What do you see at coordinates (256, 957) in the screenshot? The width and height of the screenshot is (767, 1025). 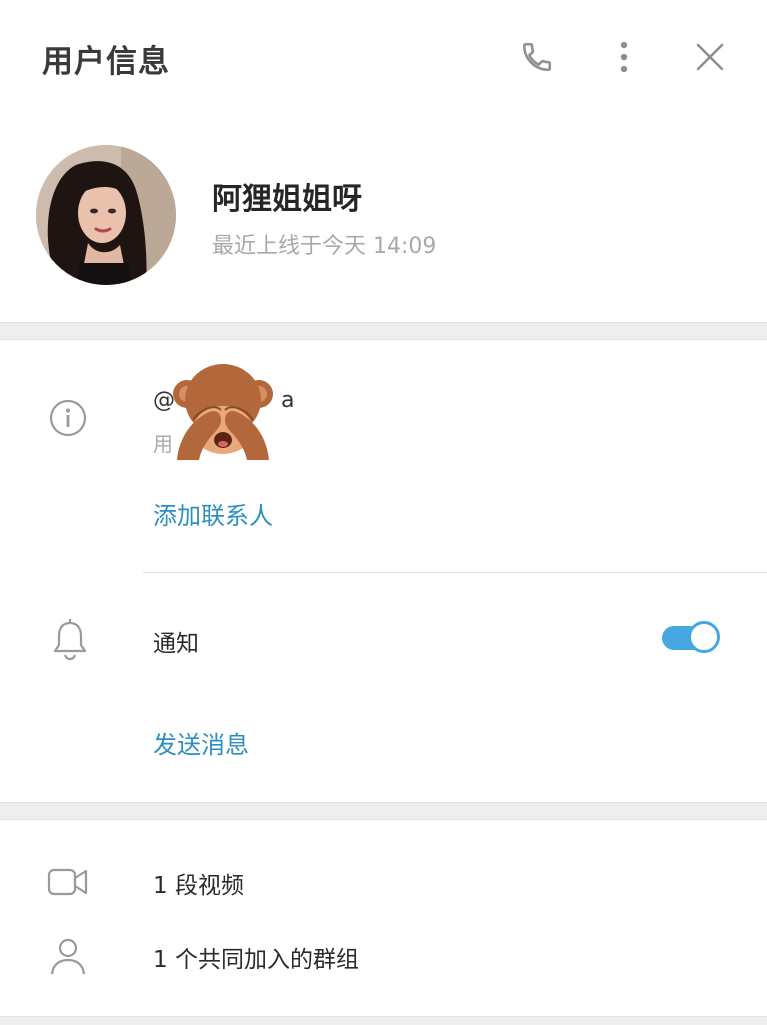 I see `common-groups-row: 1 个共同加入的群组` at bounding box center [256, 957].